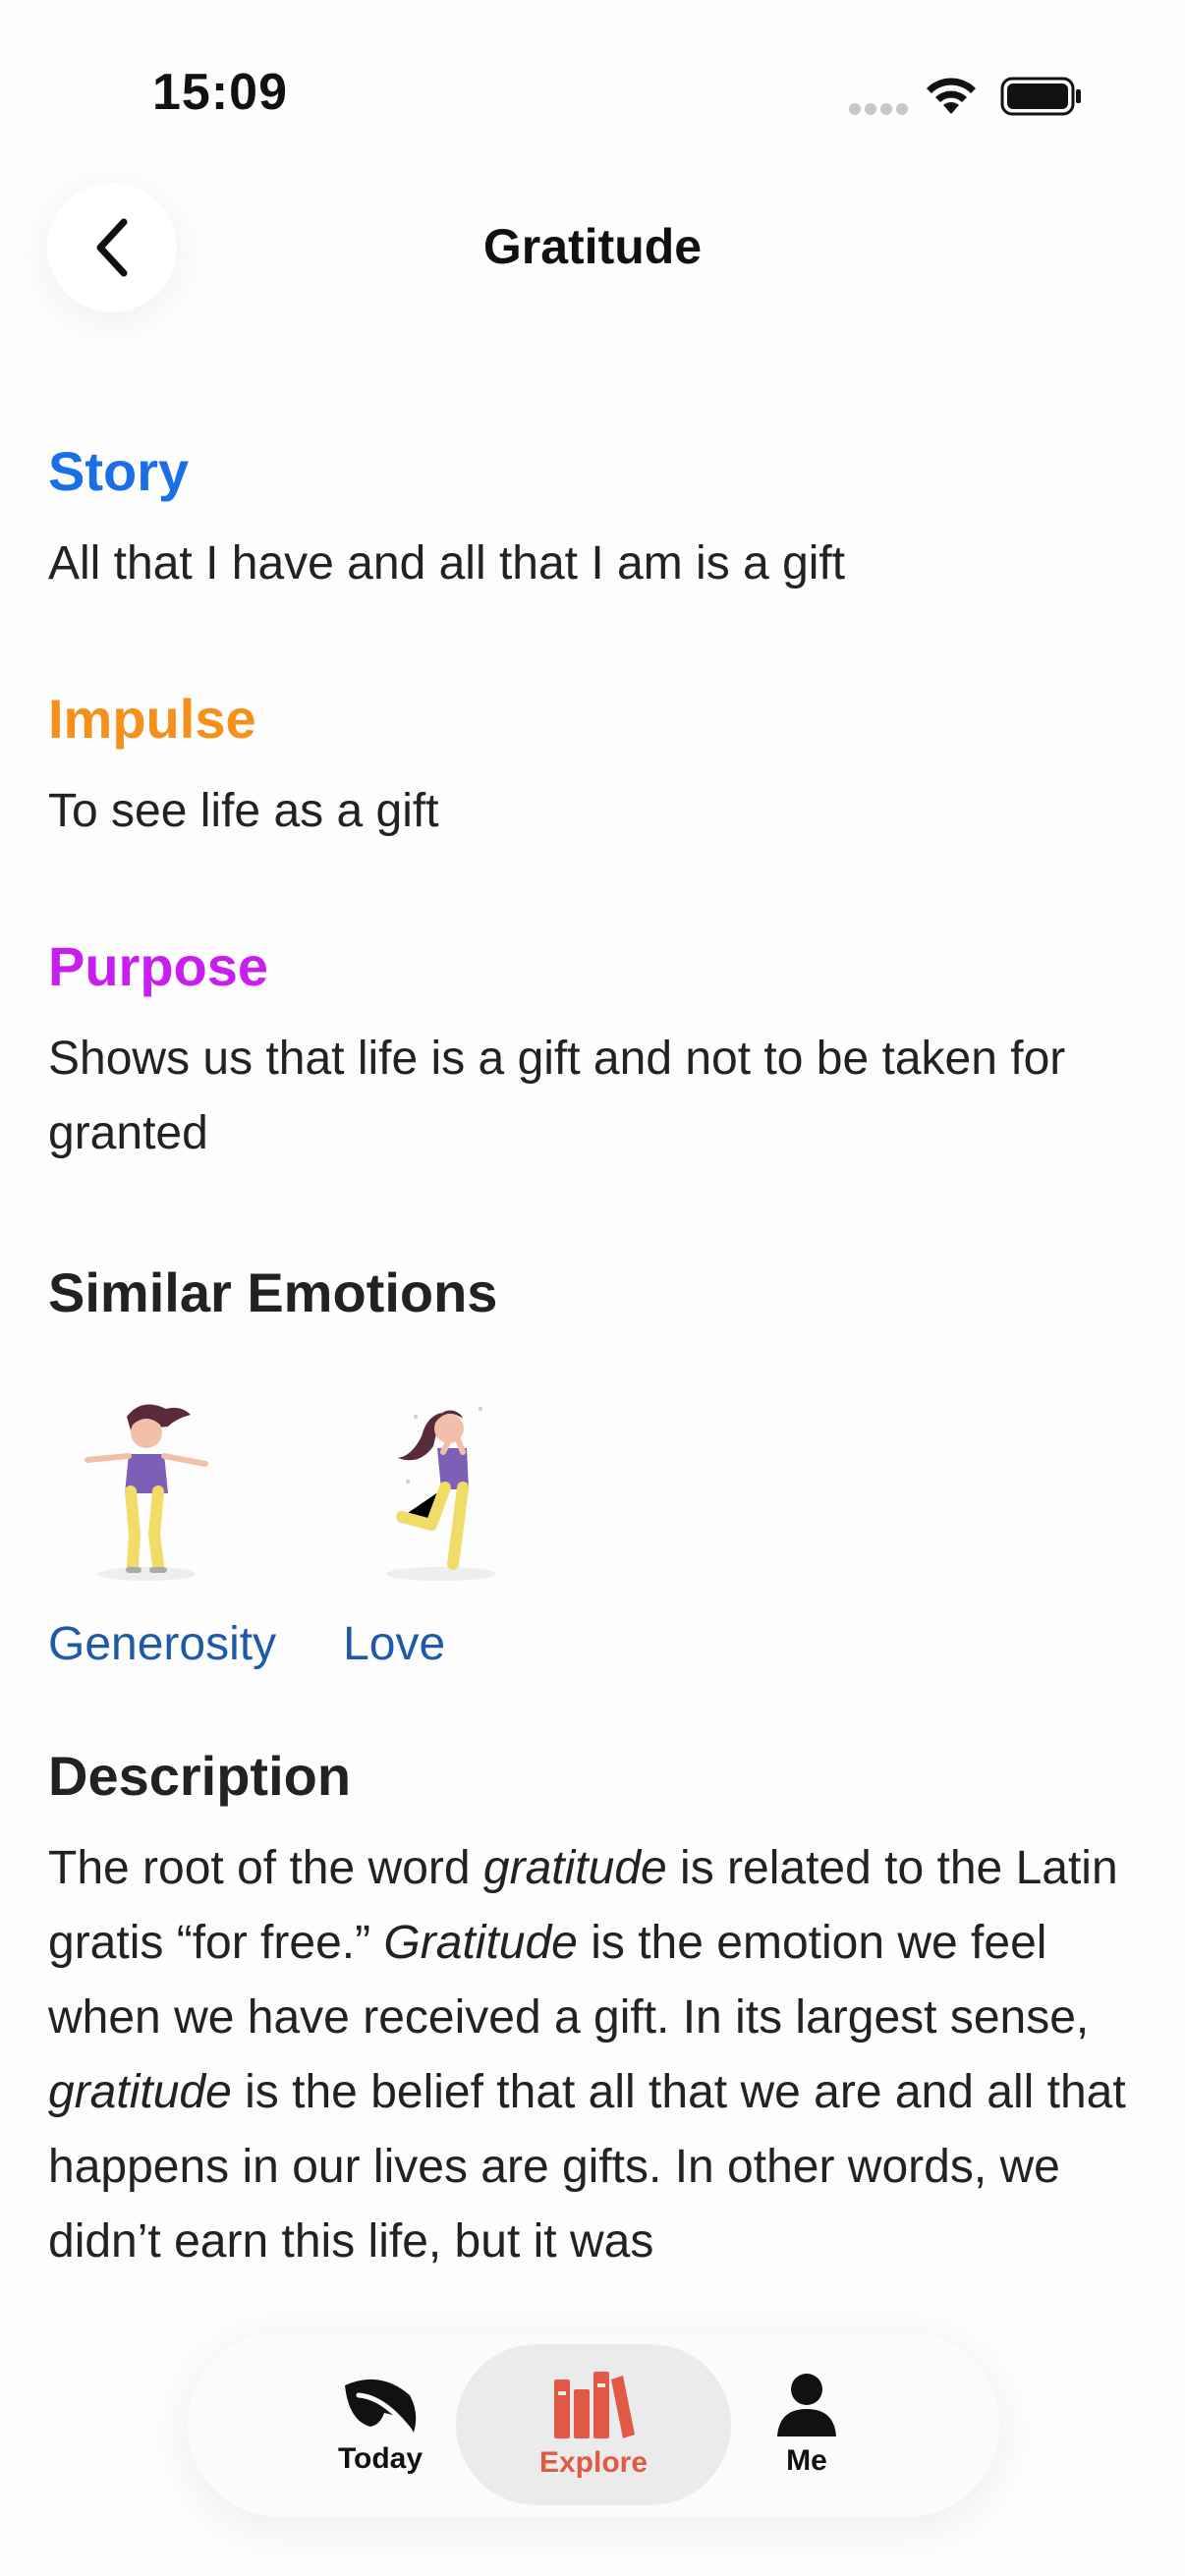  What do you see at coordinates (481, 1943) in the screenshot?
I see `description-emphasis: Gratitude` at bounding box center [481, 1943].